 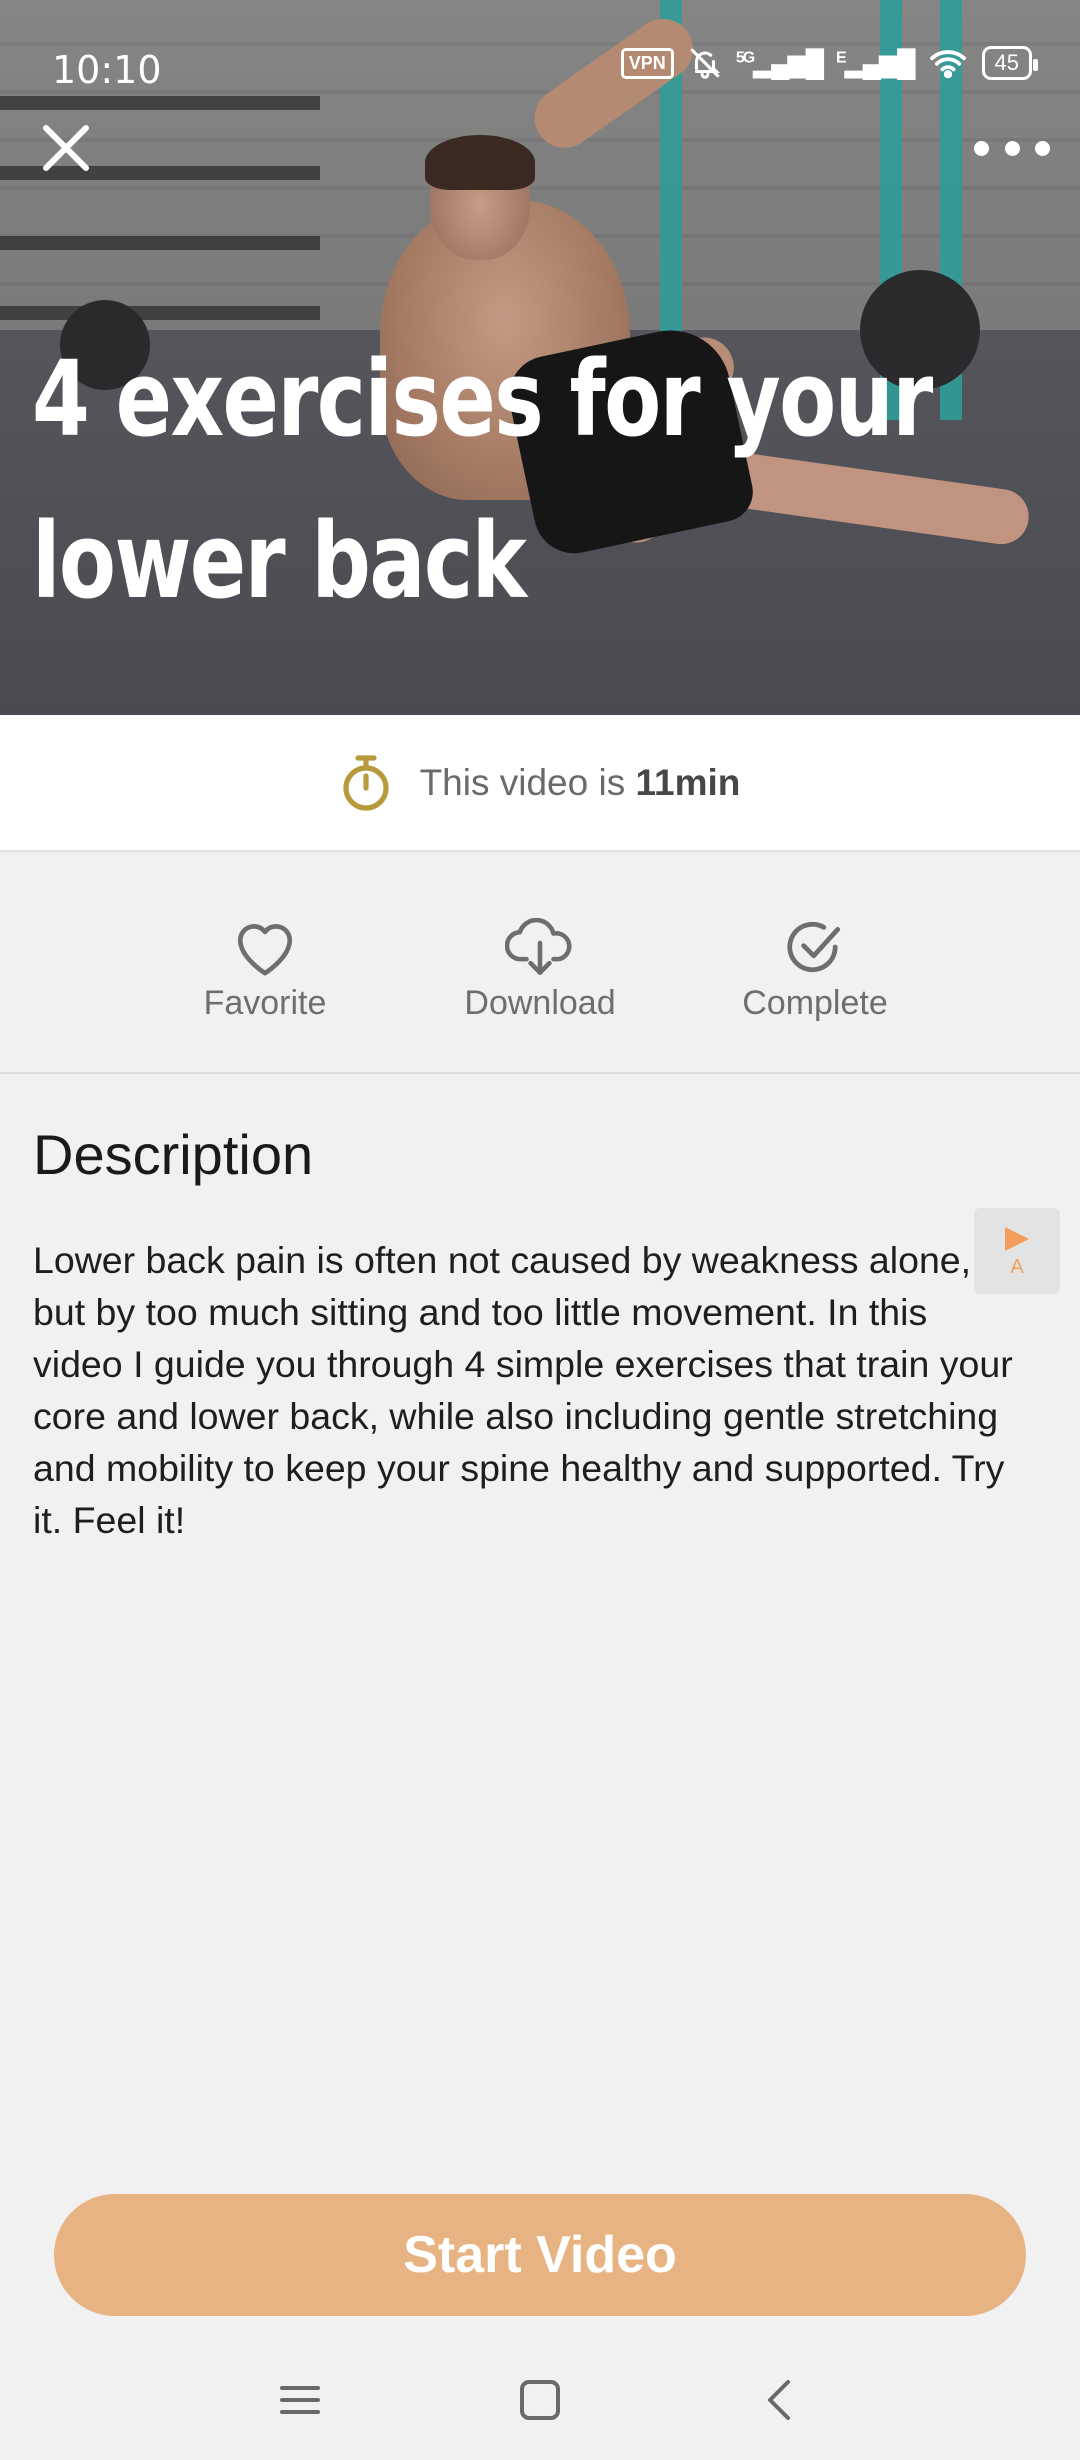 I want to click on hero-person-hair, so click(x=480, y=162).